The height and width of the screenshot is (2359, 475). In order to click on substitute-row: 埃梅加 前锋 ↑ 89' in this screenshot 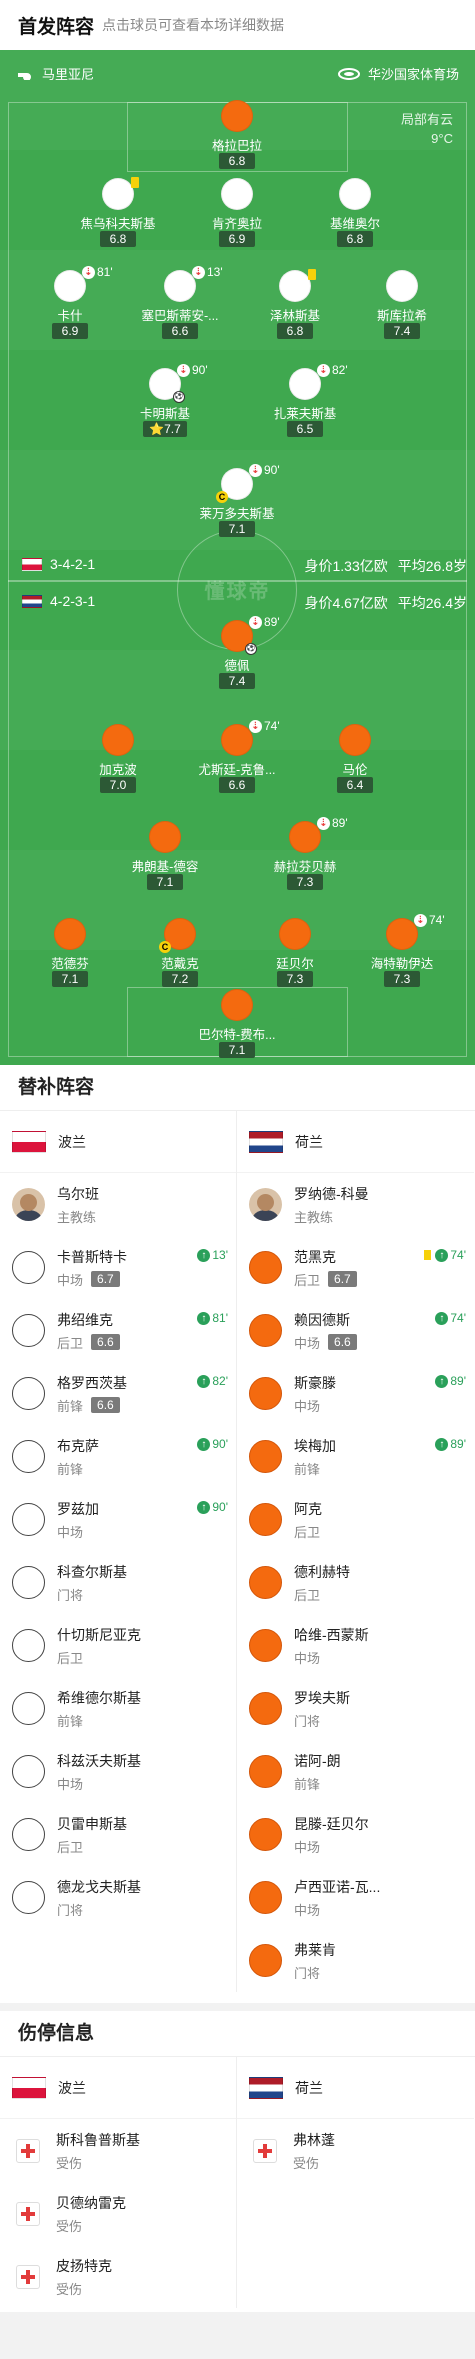, I will do `click(355, 1456)`.